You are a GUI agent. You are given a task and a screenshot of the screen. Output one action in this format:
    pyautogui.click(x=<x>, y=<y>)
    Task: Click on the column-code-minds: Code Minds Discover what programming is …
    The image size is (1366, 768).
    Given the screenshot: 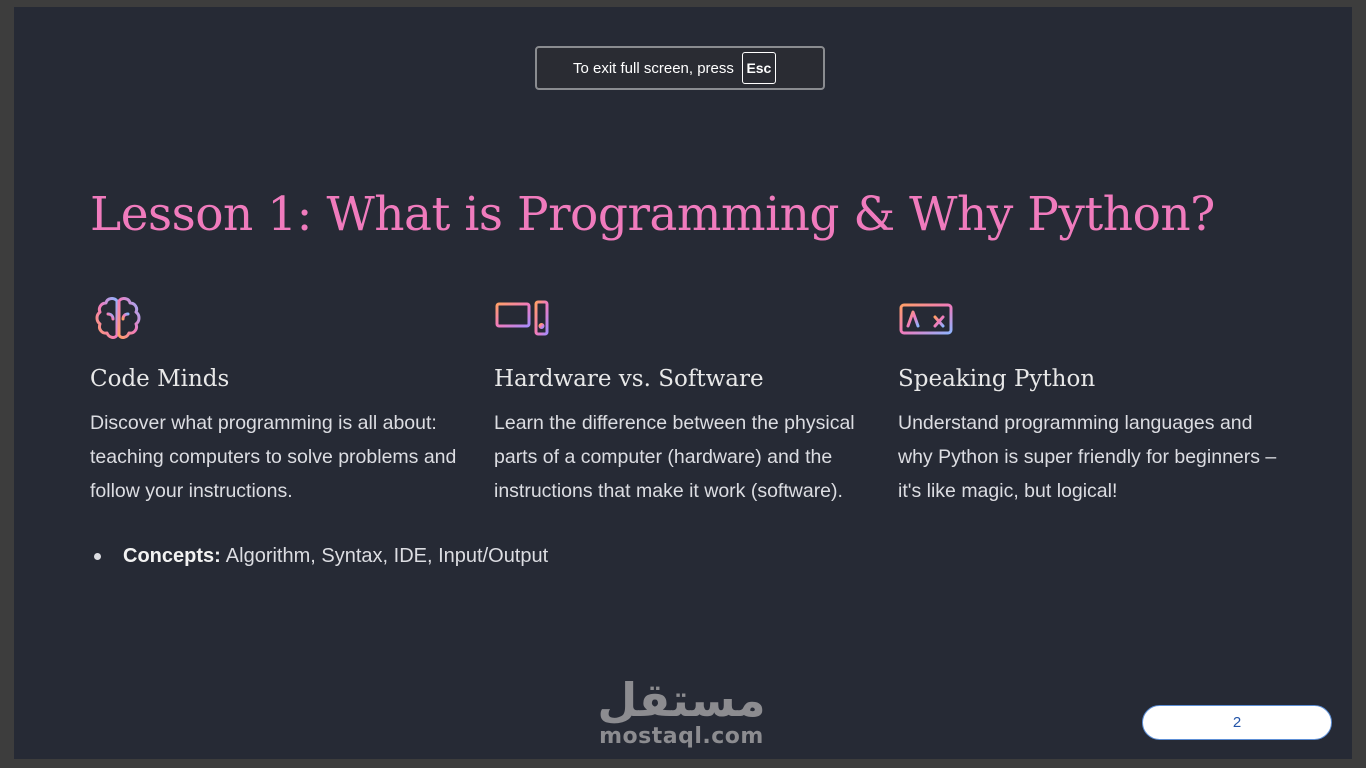 What is the action you would take?
    pyautogui.click(x=280, y=400)
    